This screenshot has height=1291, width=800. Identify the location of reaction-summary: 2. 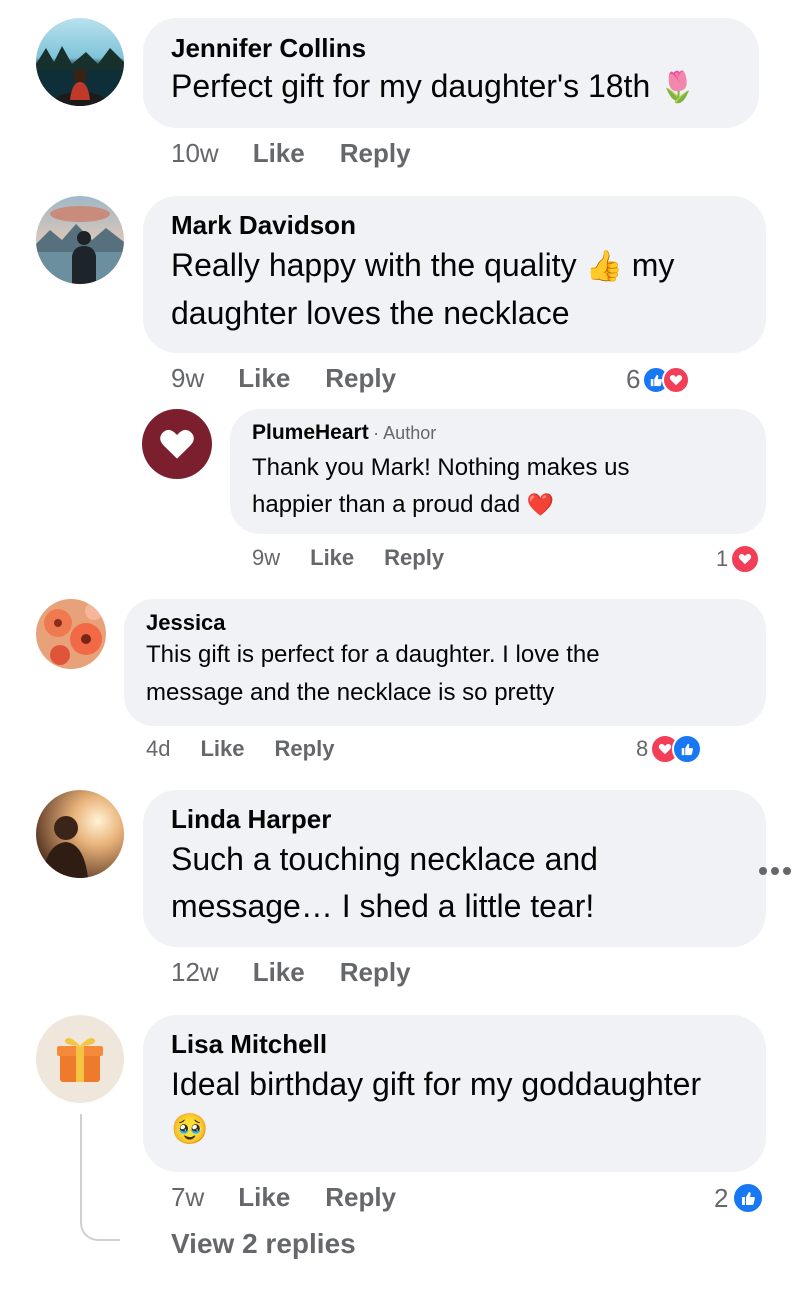
(739, 1198).